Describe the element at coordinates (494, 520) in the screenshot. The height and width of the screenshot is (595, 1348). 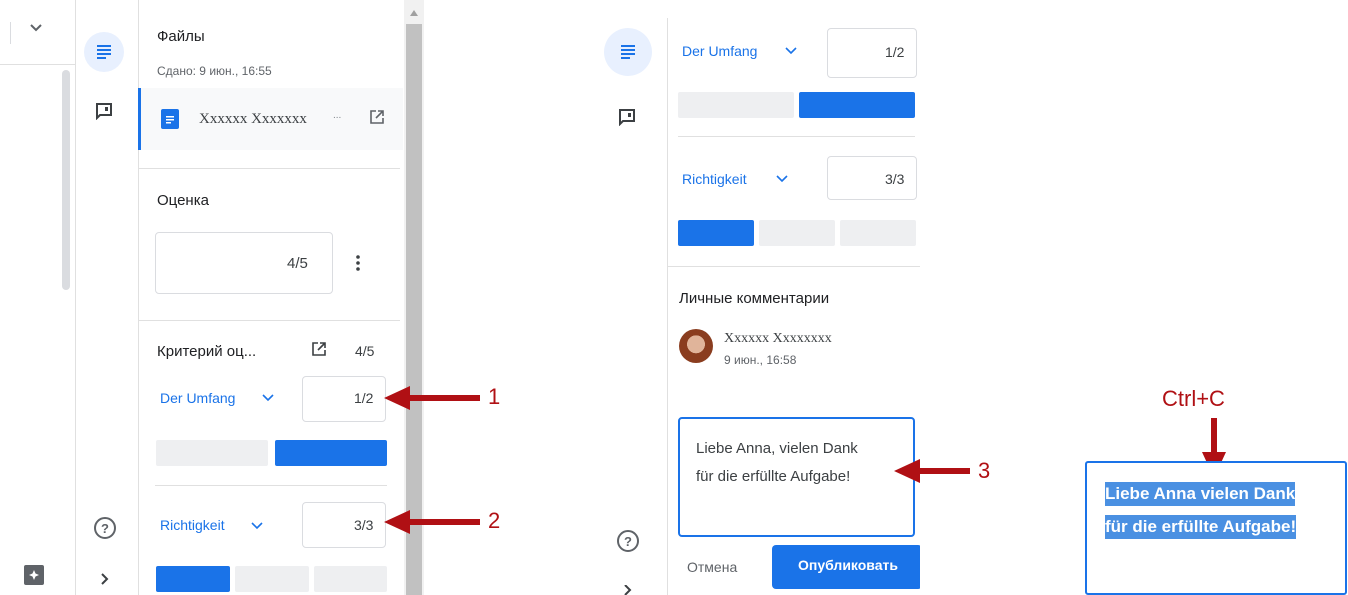
I see `annotation-number-2: 2` at that location.